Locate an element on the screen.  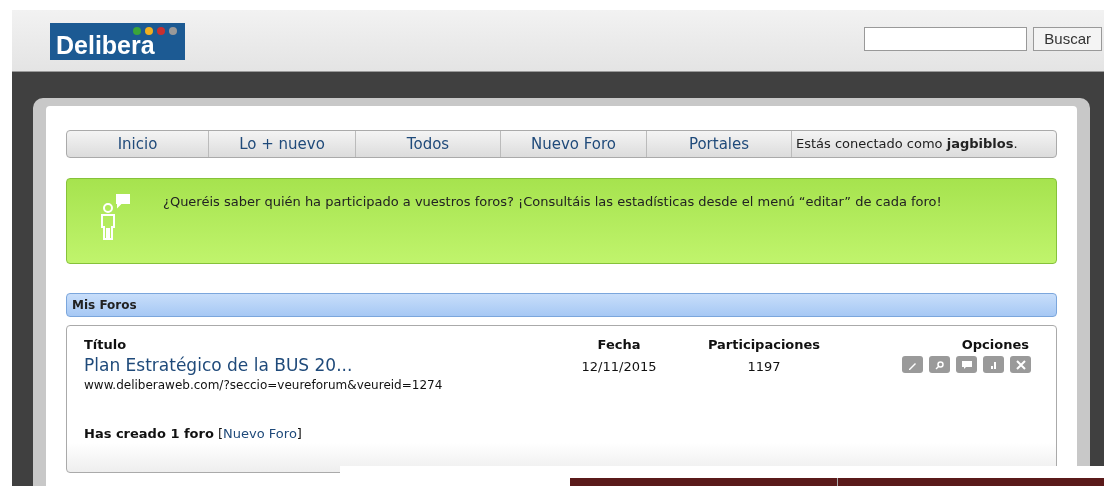
column-header: Fecha is located at coordinates (619, 344).